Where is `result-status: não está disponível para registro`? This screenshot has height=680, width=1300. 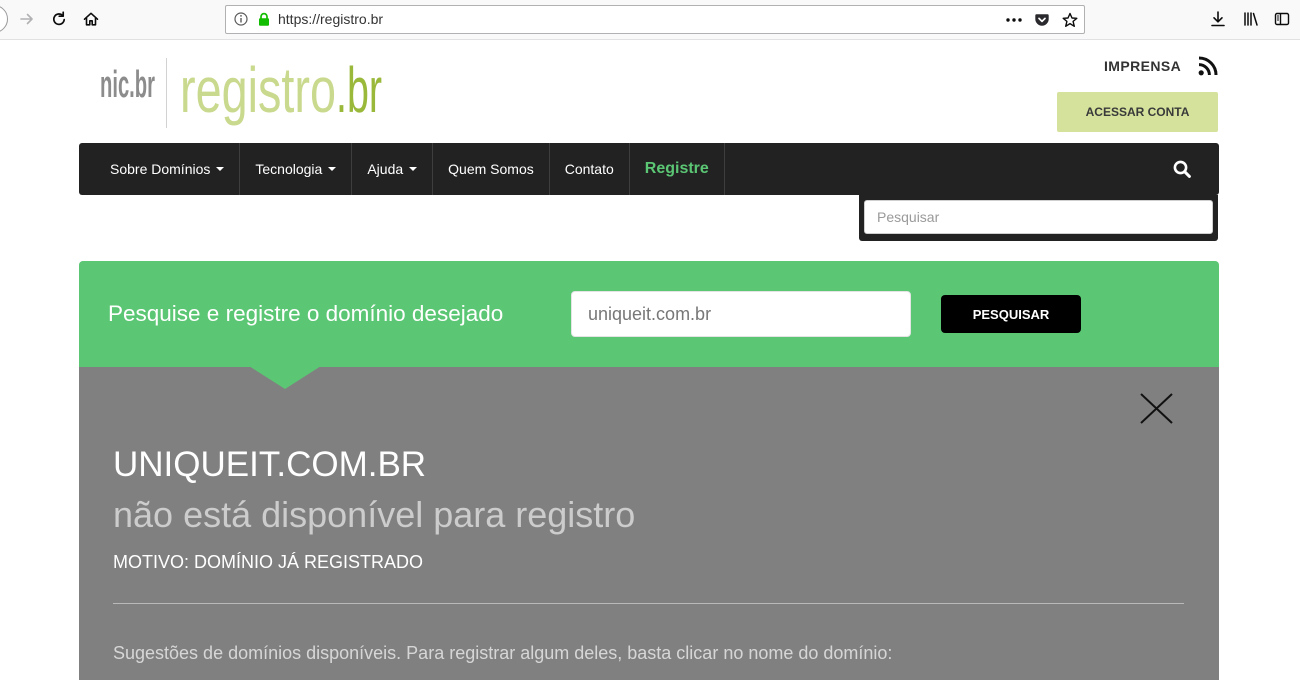
result-status: não está disponível para registro is located at coordinates (374, 514).